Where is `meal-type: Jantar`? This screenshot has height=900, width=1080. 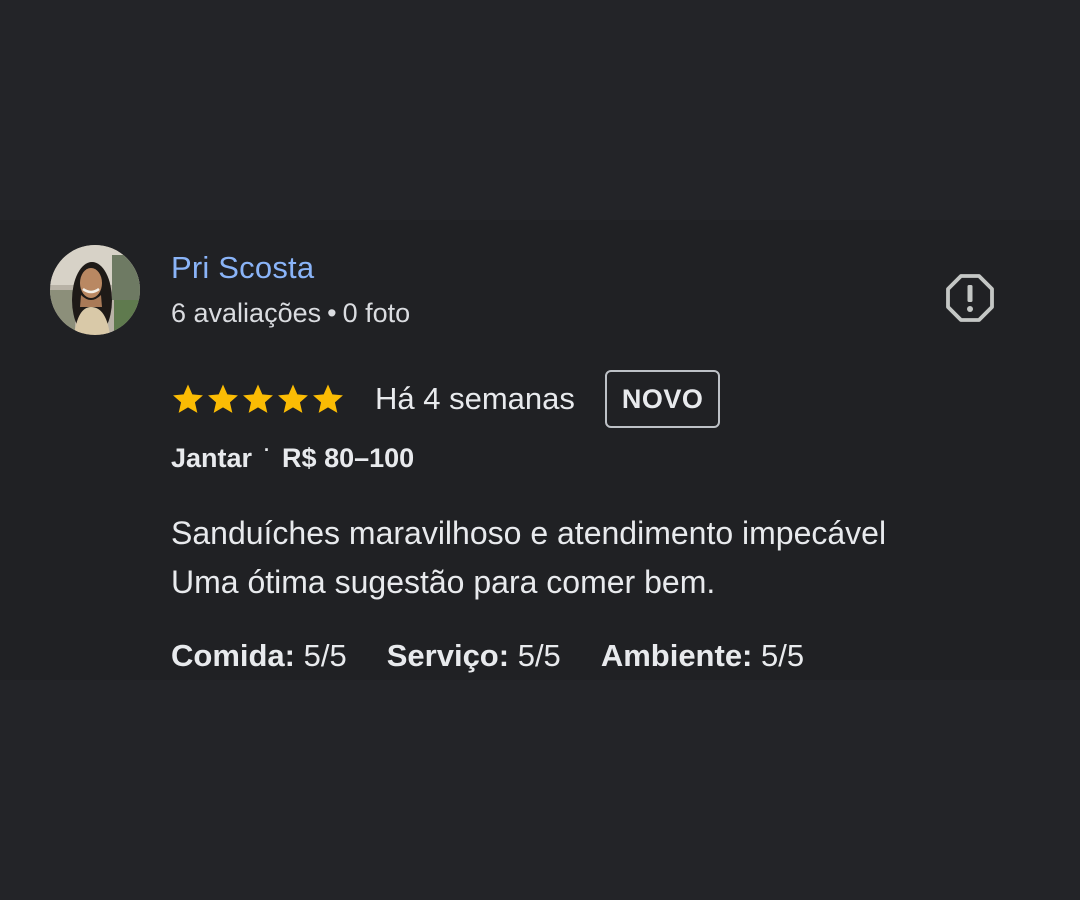 meal-type: Jantar is located at coordinates (212, 458).